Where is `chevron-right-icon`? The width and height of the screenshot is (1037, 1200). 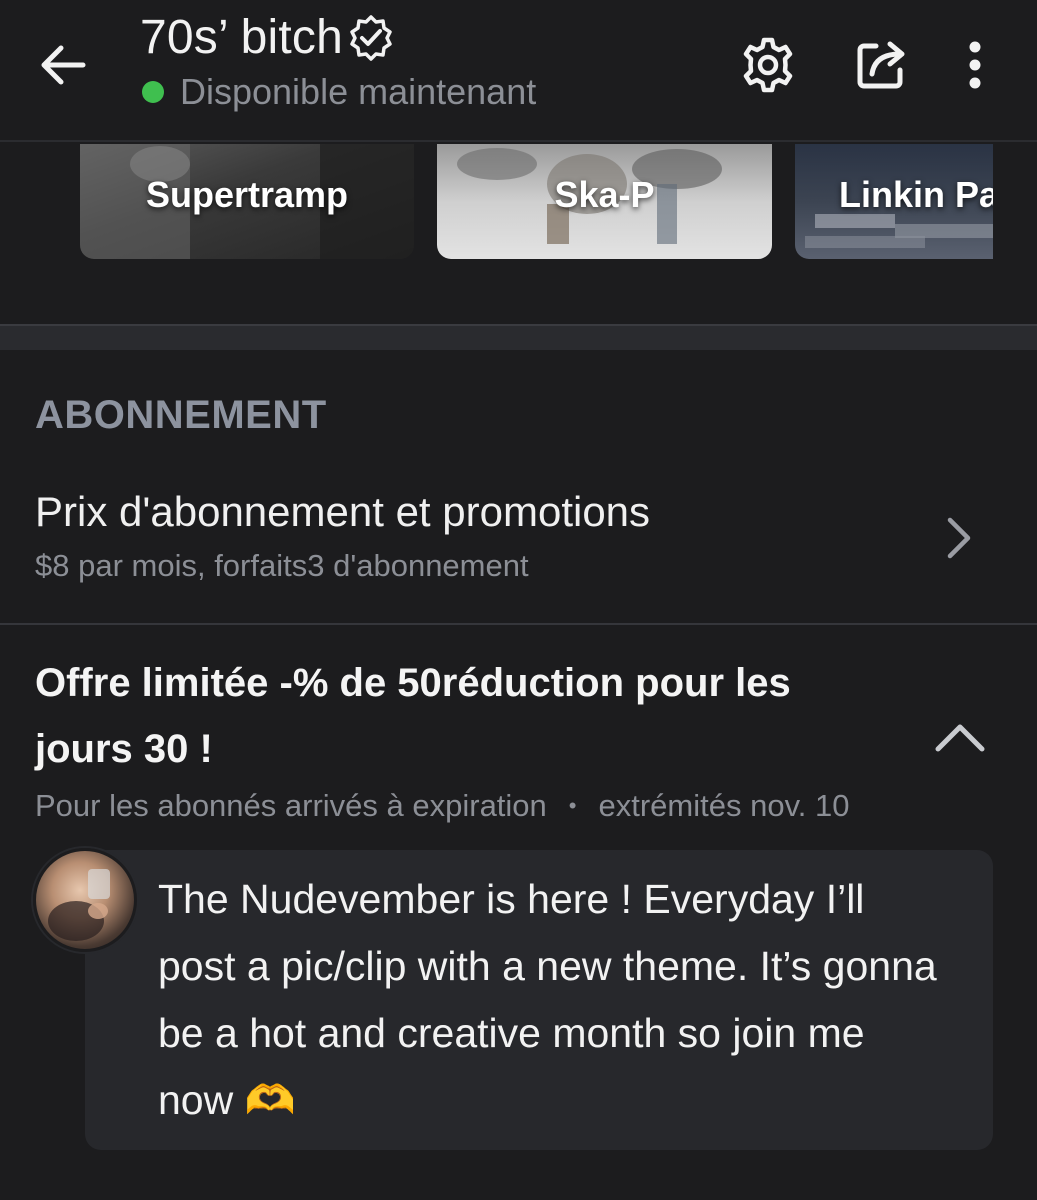 chevron-right-icon is located at coordinates (959, 538).